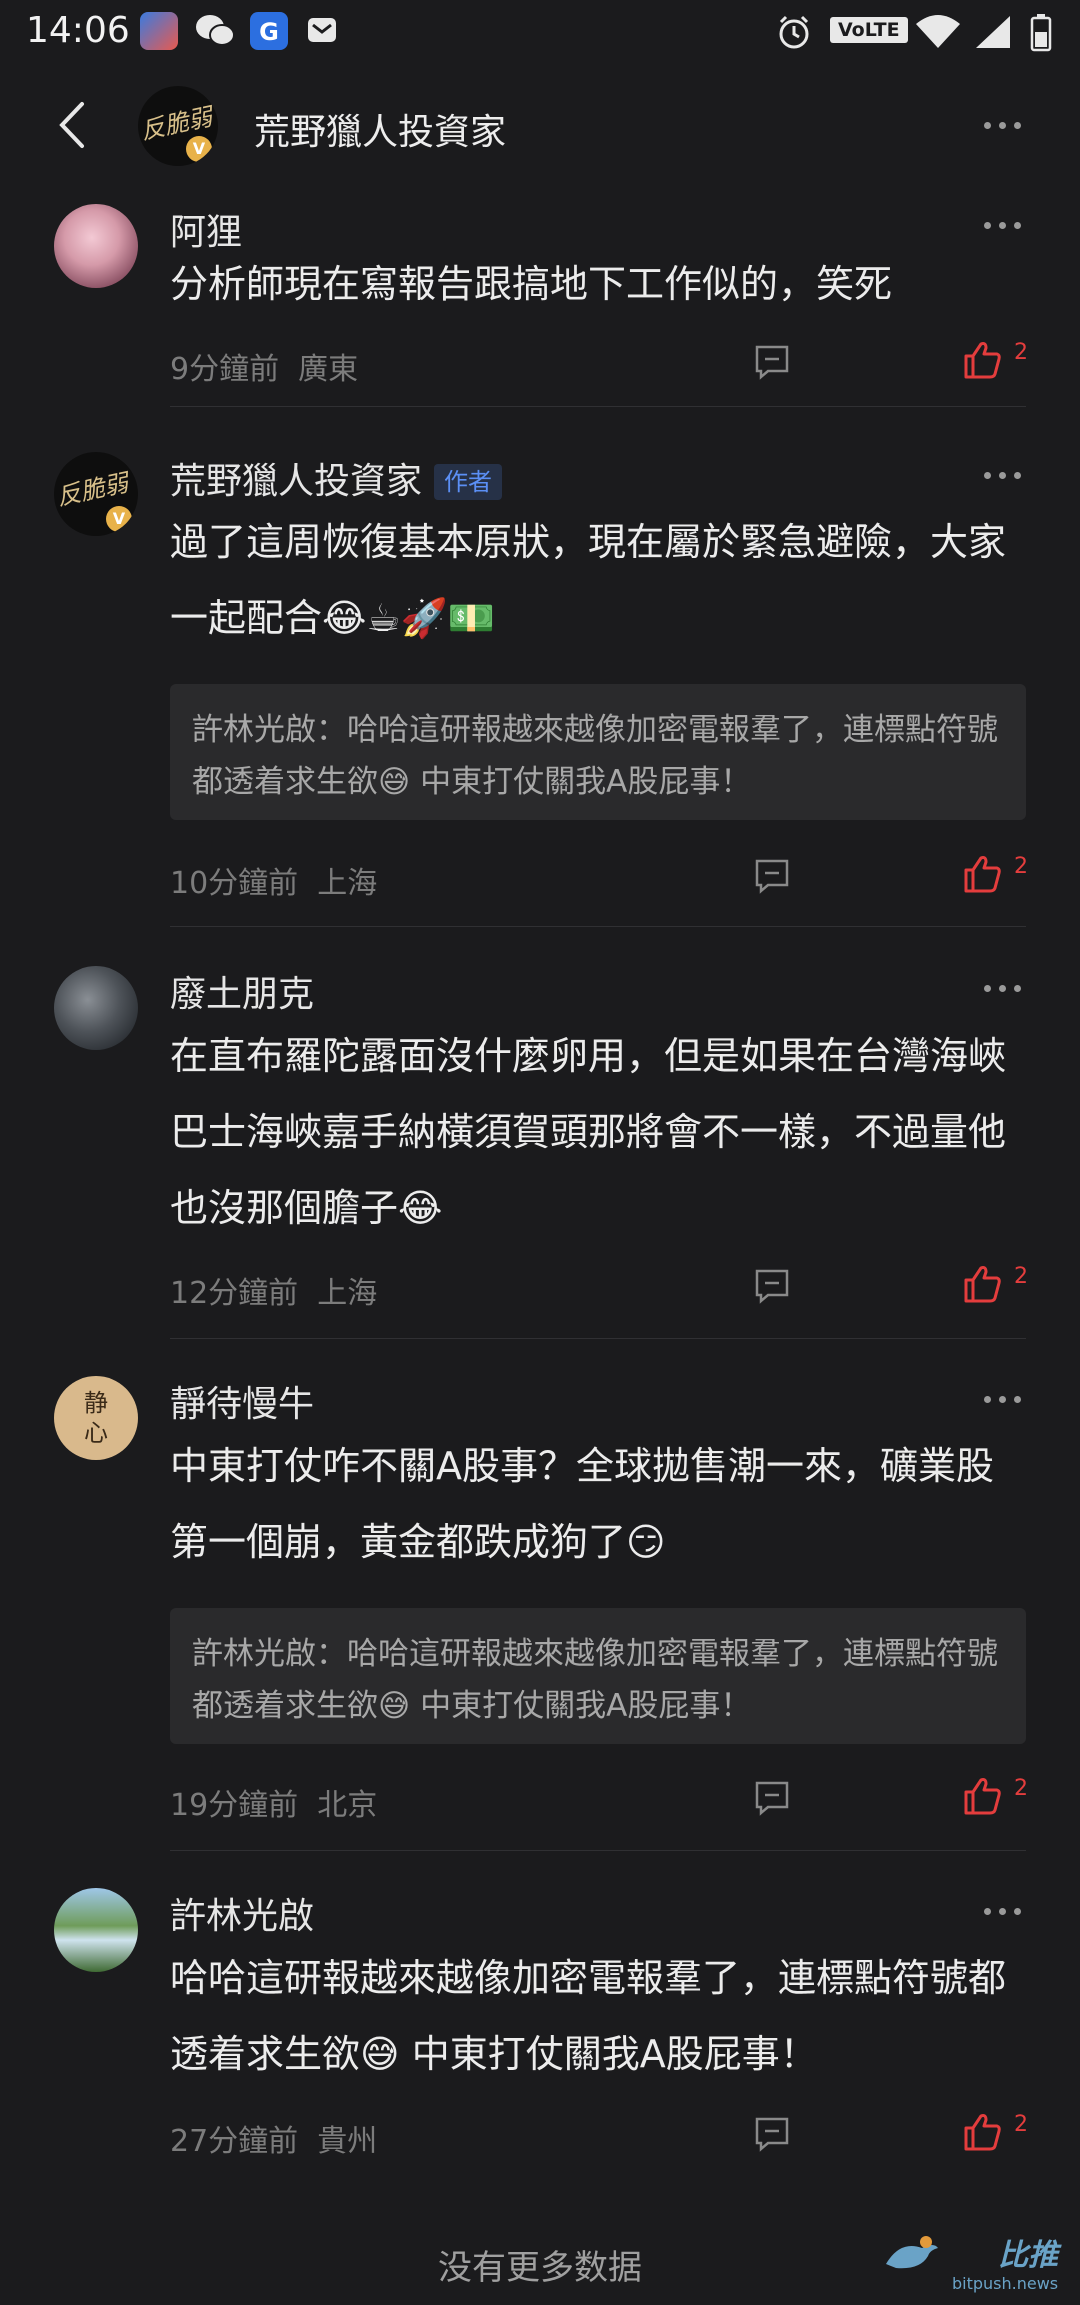 This screenshot has height=2305, width=1080. I want to click on app-g-icon: G, so click(269, 31).